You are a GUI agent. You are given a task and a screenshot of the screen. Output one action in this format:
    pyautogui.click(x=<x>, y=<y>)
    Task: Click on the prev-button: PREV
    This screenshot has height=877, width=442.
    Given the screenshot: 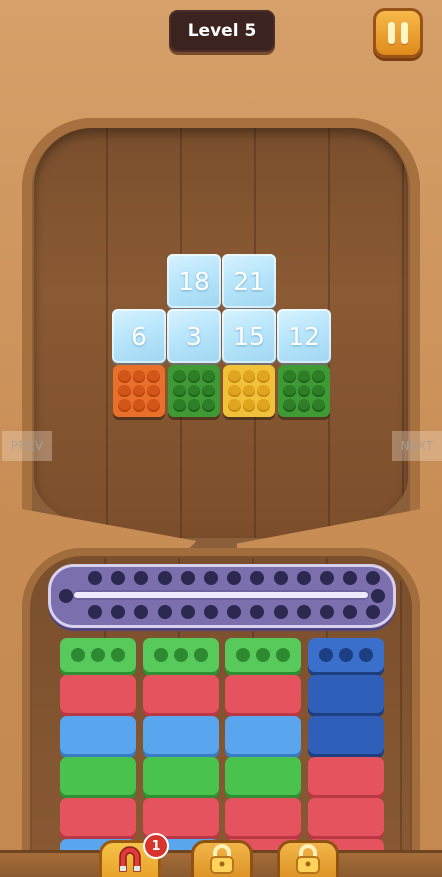 What is the action you would take?
    pyautogui.click(x=27, y=446)
    